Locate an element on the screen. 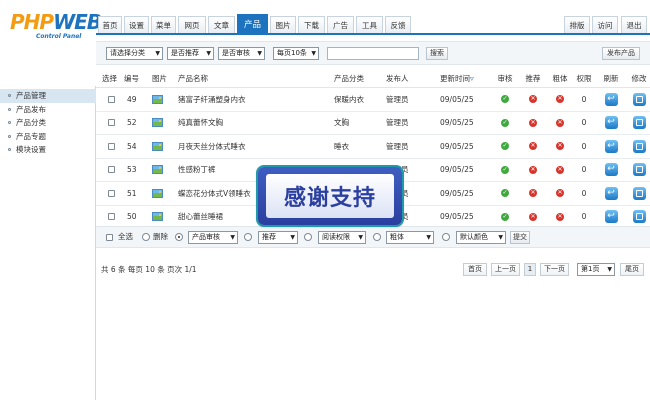 This screenshot has height=400, width=650. tab-5: 产品 is located at coordinates (252, 23).